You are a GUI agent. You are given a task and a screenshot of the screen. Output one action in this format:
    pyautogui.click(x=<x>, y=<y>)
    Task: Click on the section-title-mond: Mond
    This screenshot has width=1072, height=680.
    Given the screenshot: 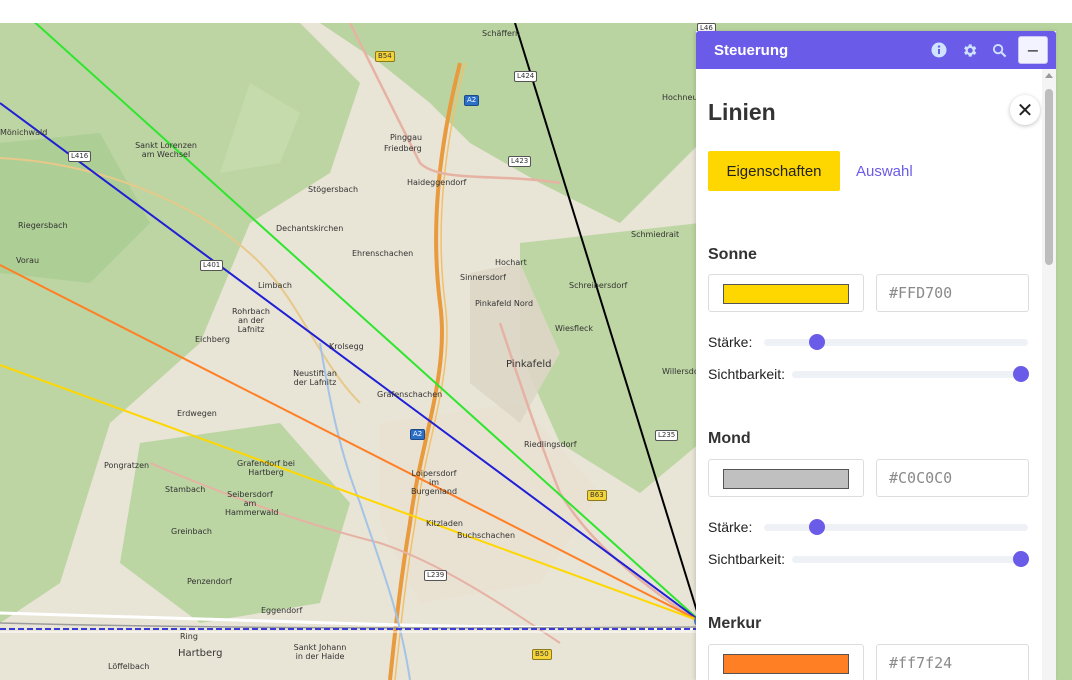 What is the action you would take?
    pyautogui.click(x=729, y=438)
    